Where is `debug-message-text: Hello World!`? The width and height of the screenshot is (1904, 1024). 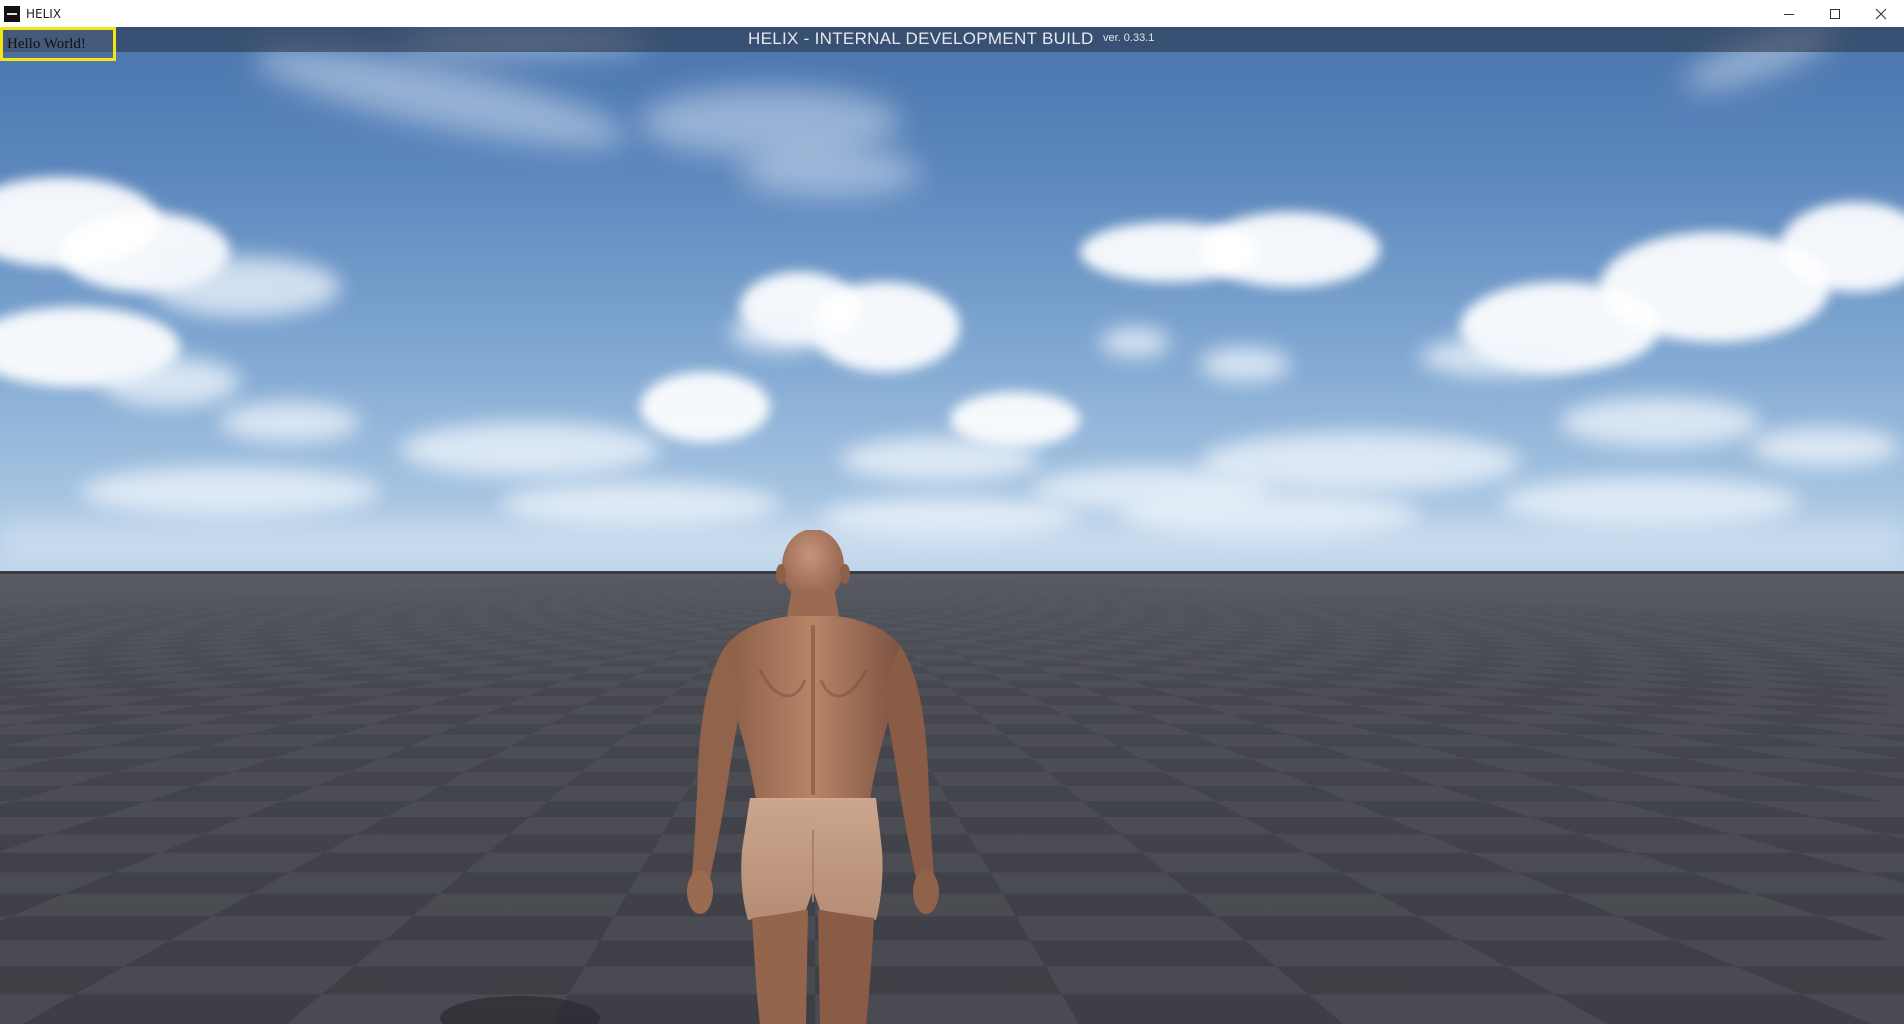
debug-message-text: Hello World! is located at coordinates (46, 44).